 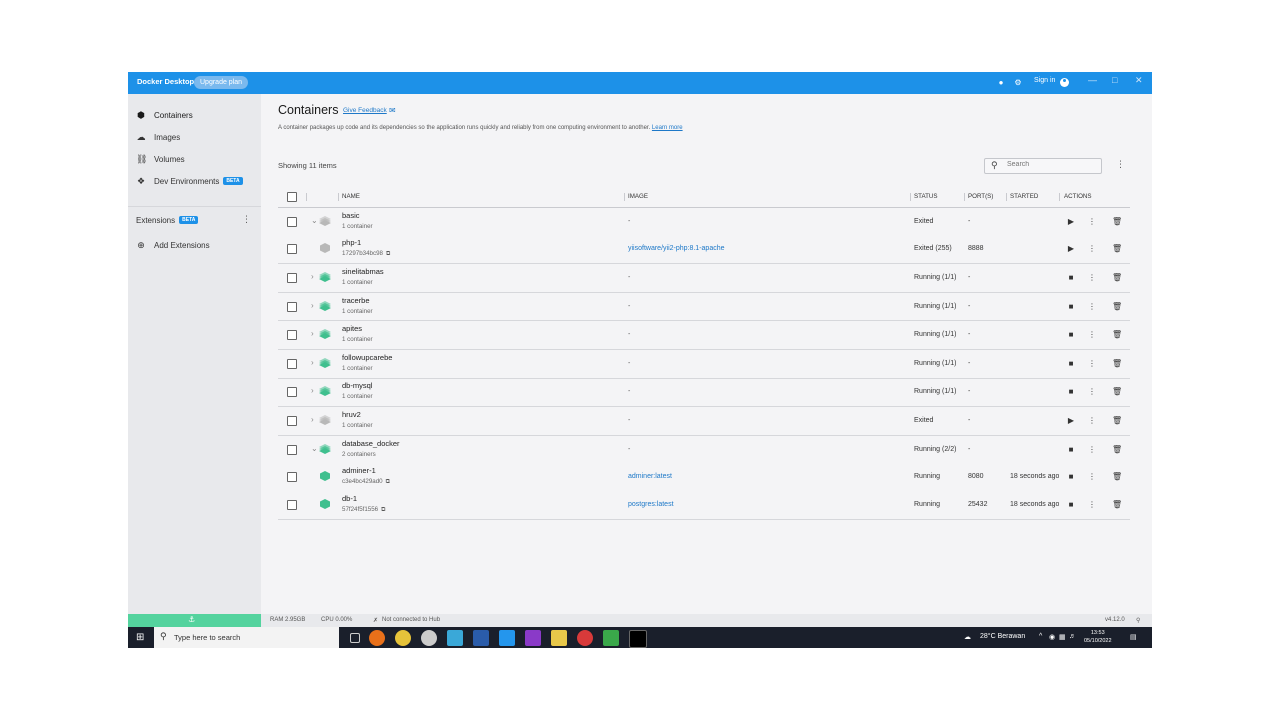 I want to click on container-name: php-1, so click(x=351, y=242).